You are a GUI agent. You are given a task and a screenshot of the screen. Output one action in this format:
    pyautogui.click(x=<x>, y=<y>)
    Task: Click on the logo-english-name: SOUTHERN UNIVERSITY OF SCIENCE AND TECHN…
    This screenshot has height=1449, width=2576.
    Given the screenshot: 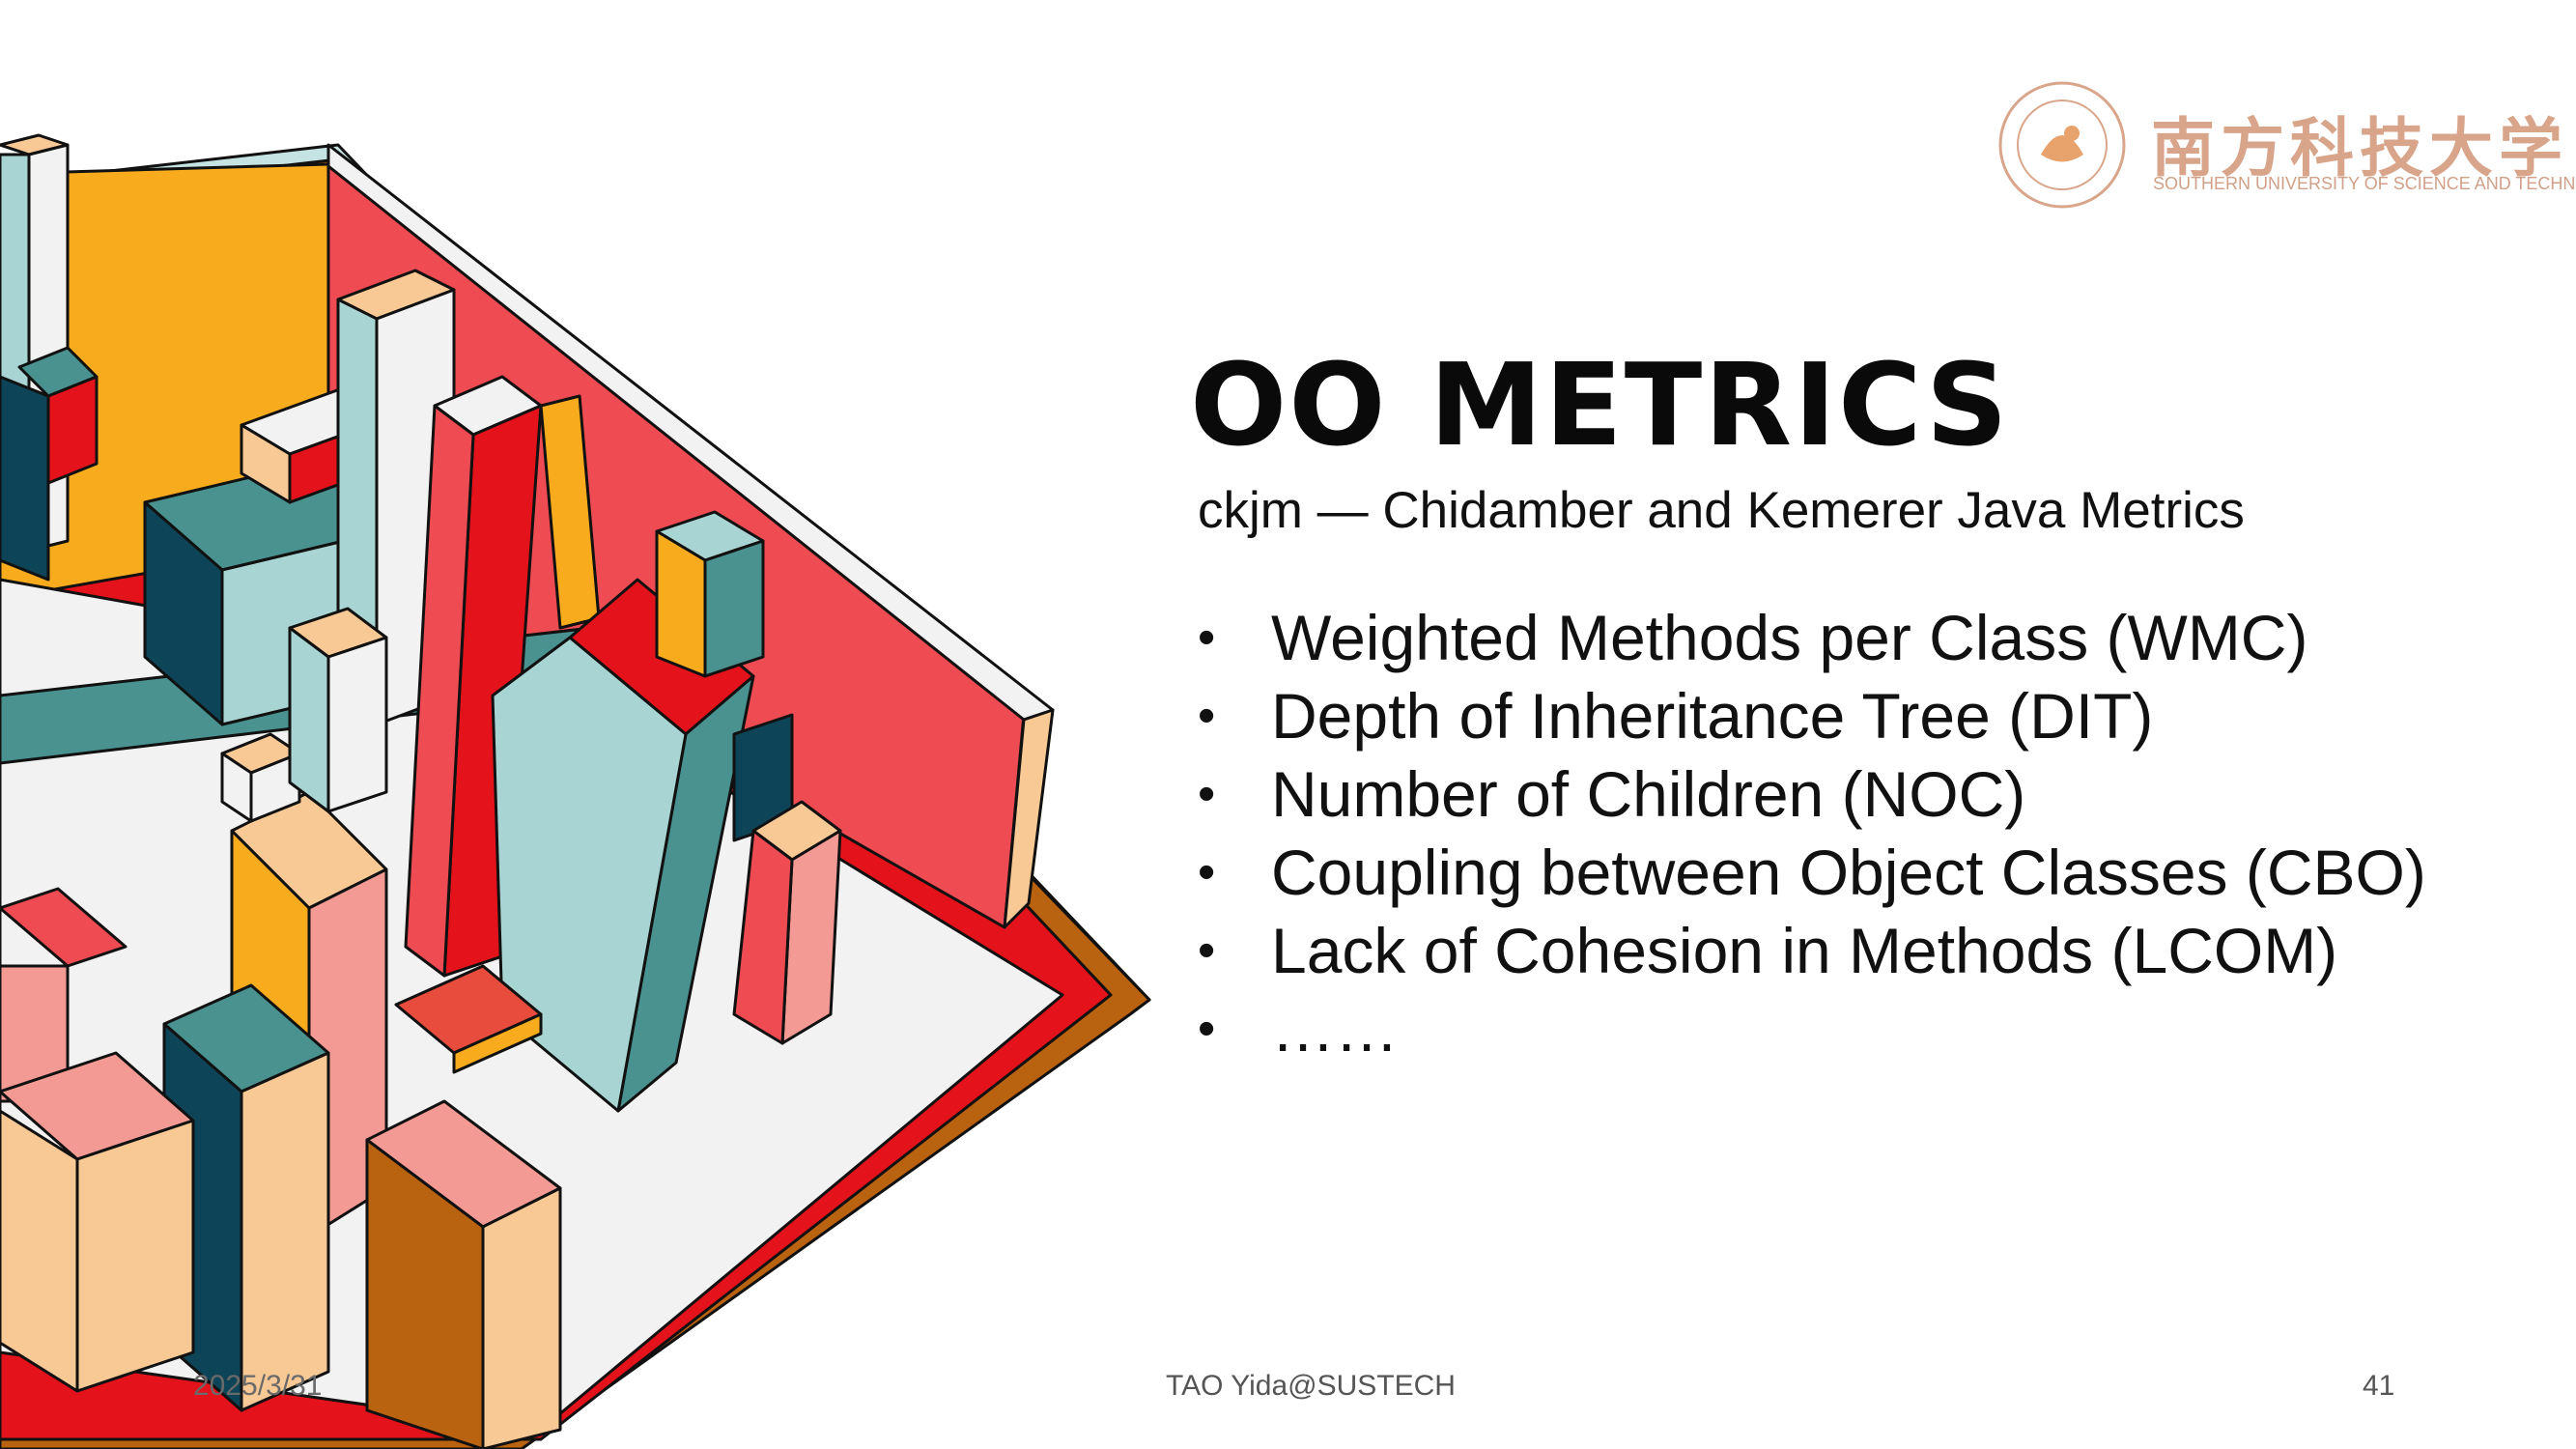 What is the action you would take?
    pyautogui.click(x=2364, y=183)
    